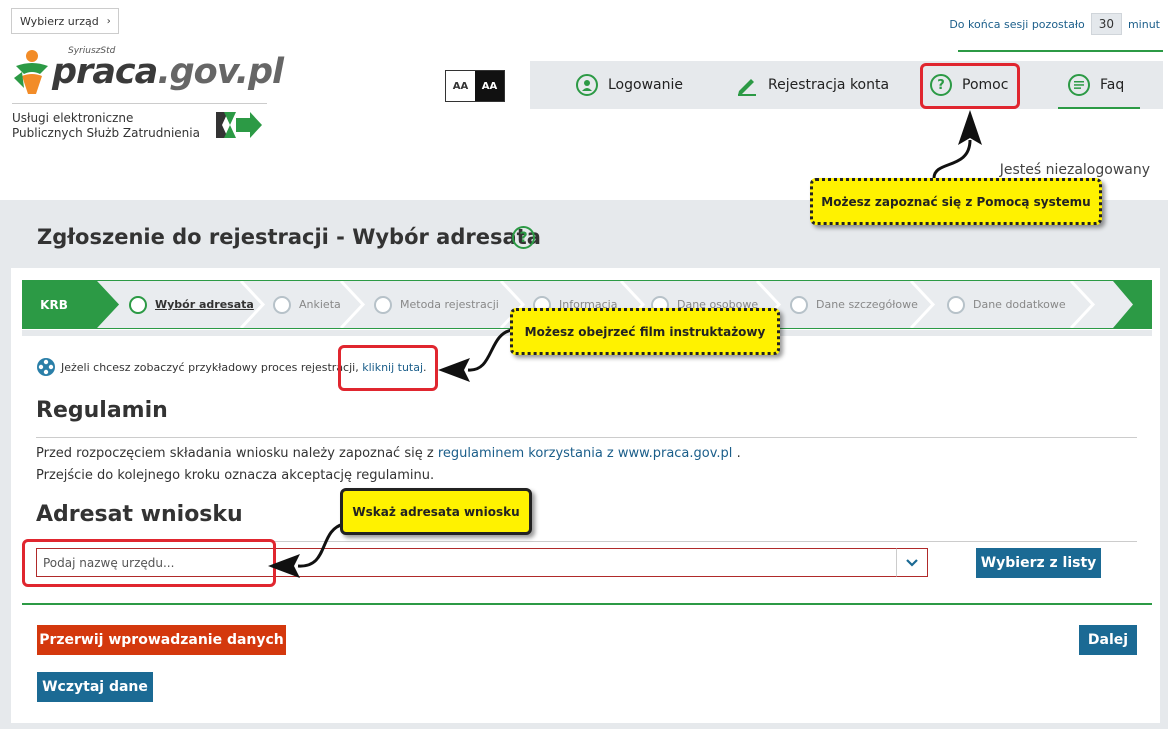 This screenshot has height=729, width=1168. Describe the element at coordinates (956, 201) in the screenshot. I see `help-callout: Możesz zapoznać się z Pomocą systemu` at that location.